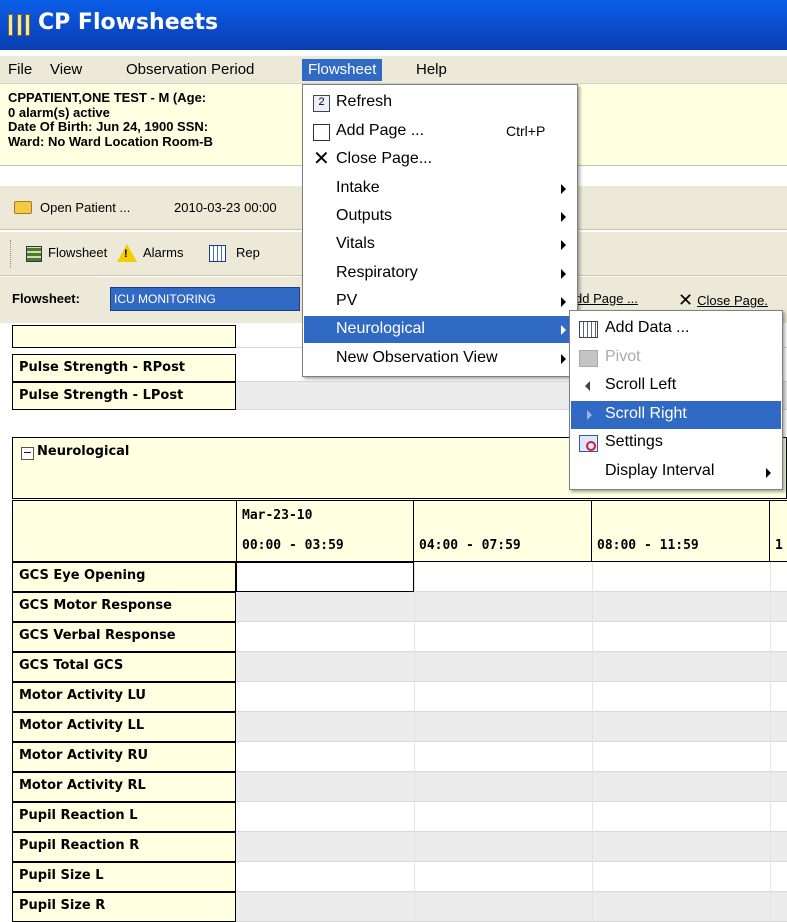  I want to click on menu-item-add-page: Add Page ... Ctrl+P, so click(440, 131).